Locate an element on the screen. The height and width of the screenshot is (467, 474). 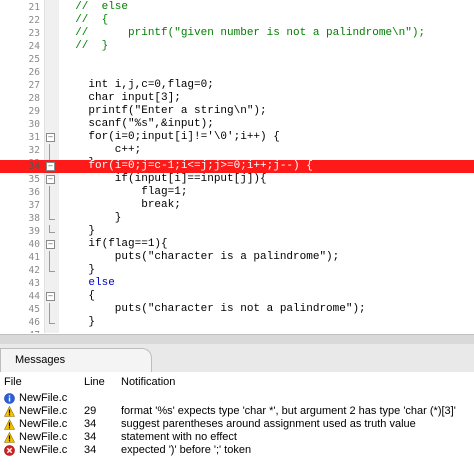
code-line: 28 char input[3]; is located at coordinates (237, 98).